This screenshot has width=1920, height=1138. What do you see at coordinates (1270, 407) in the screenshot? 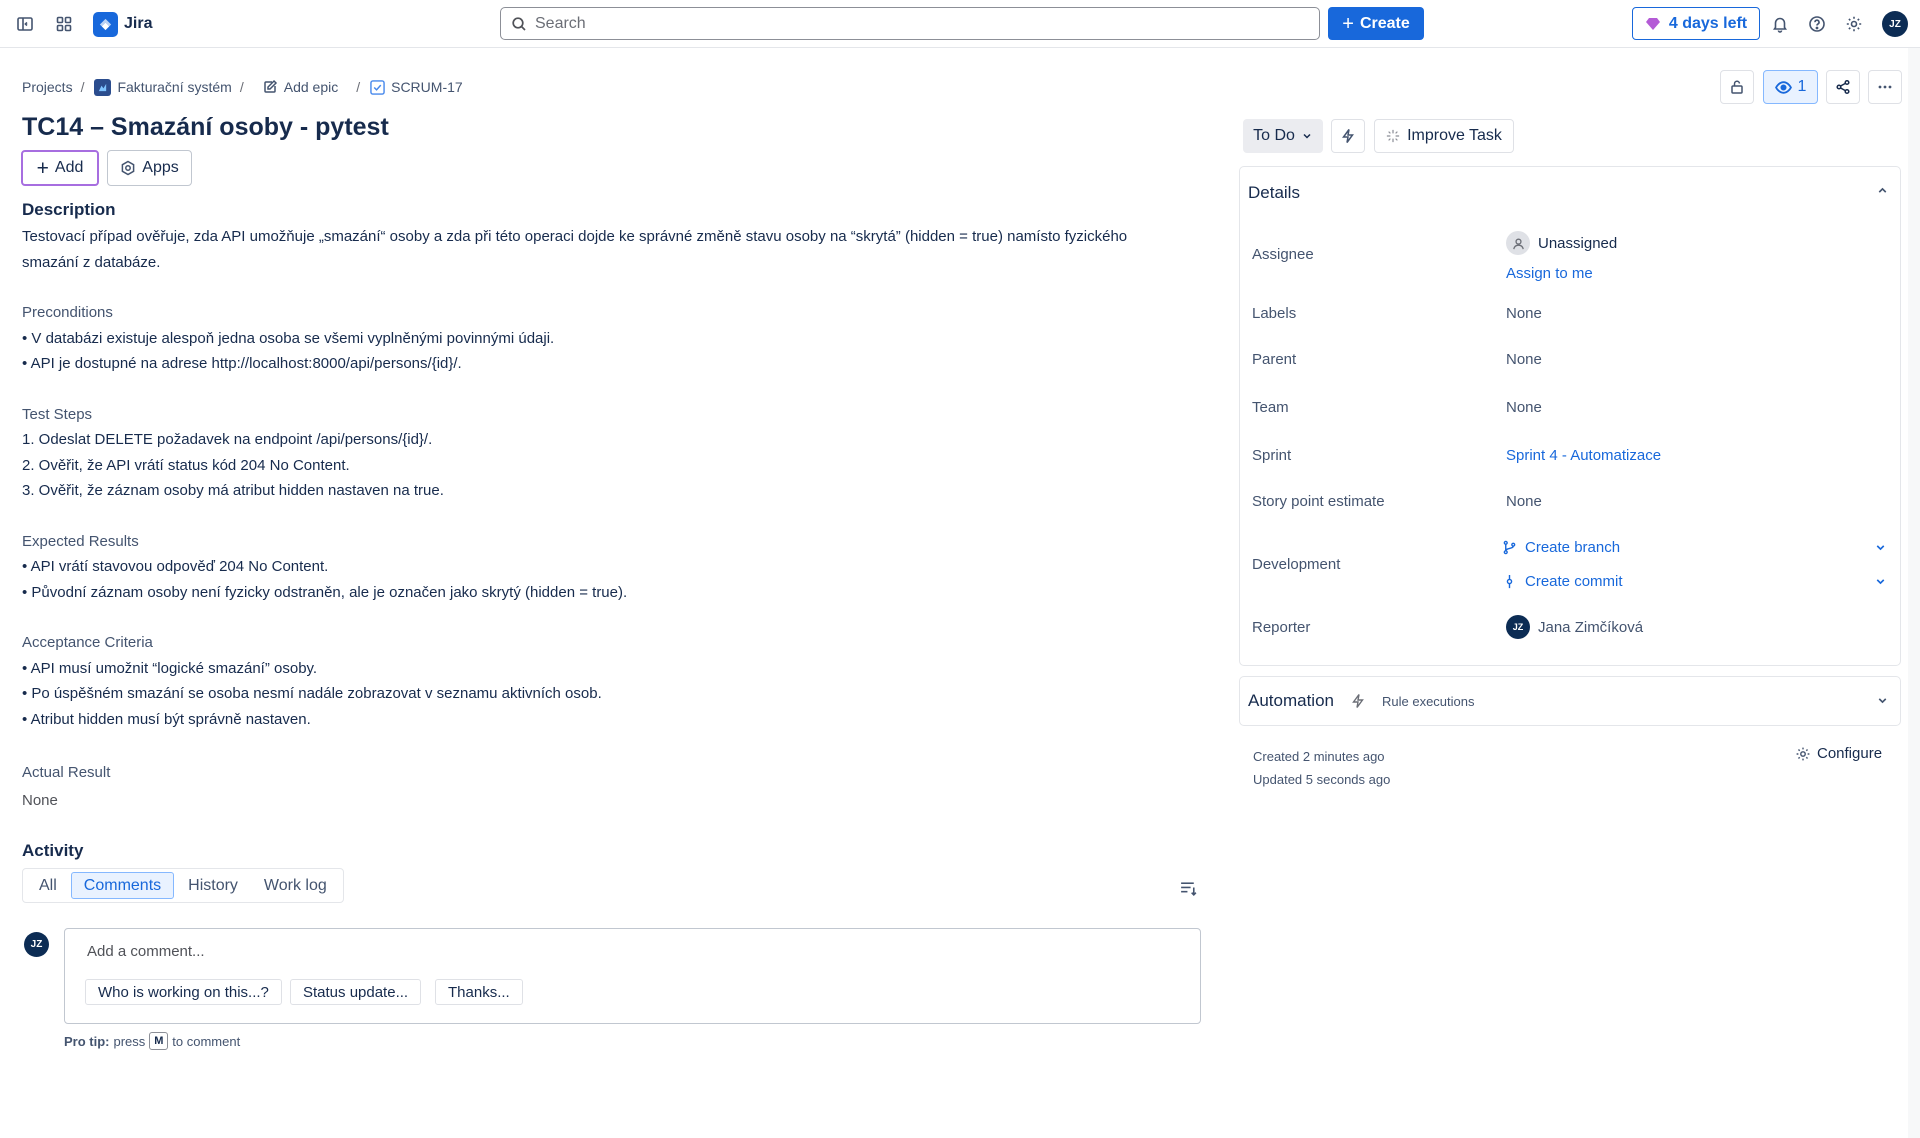
I see `team-label: Team` at bounding box center [1270, 407].